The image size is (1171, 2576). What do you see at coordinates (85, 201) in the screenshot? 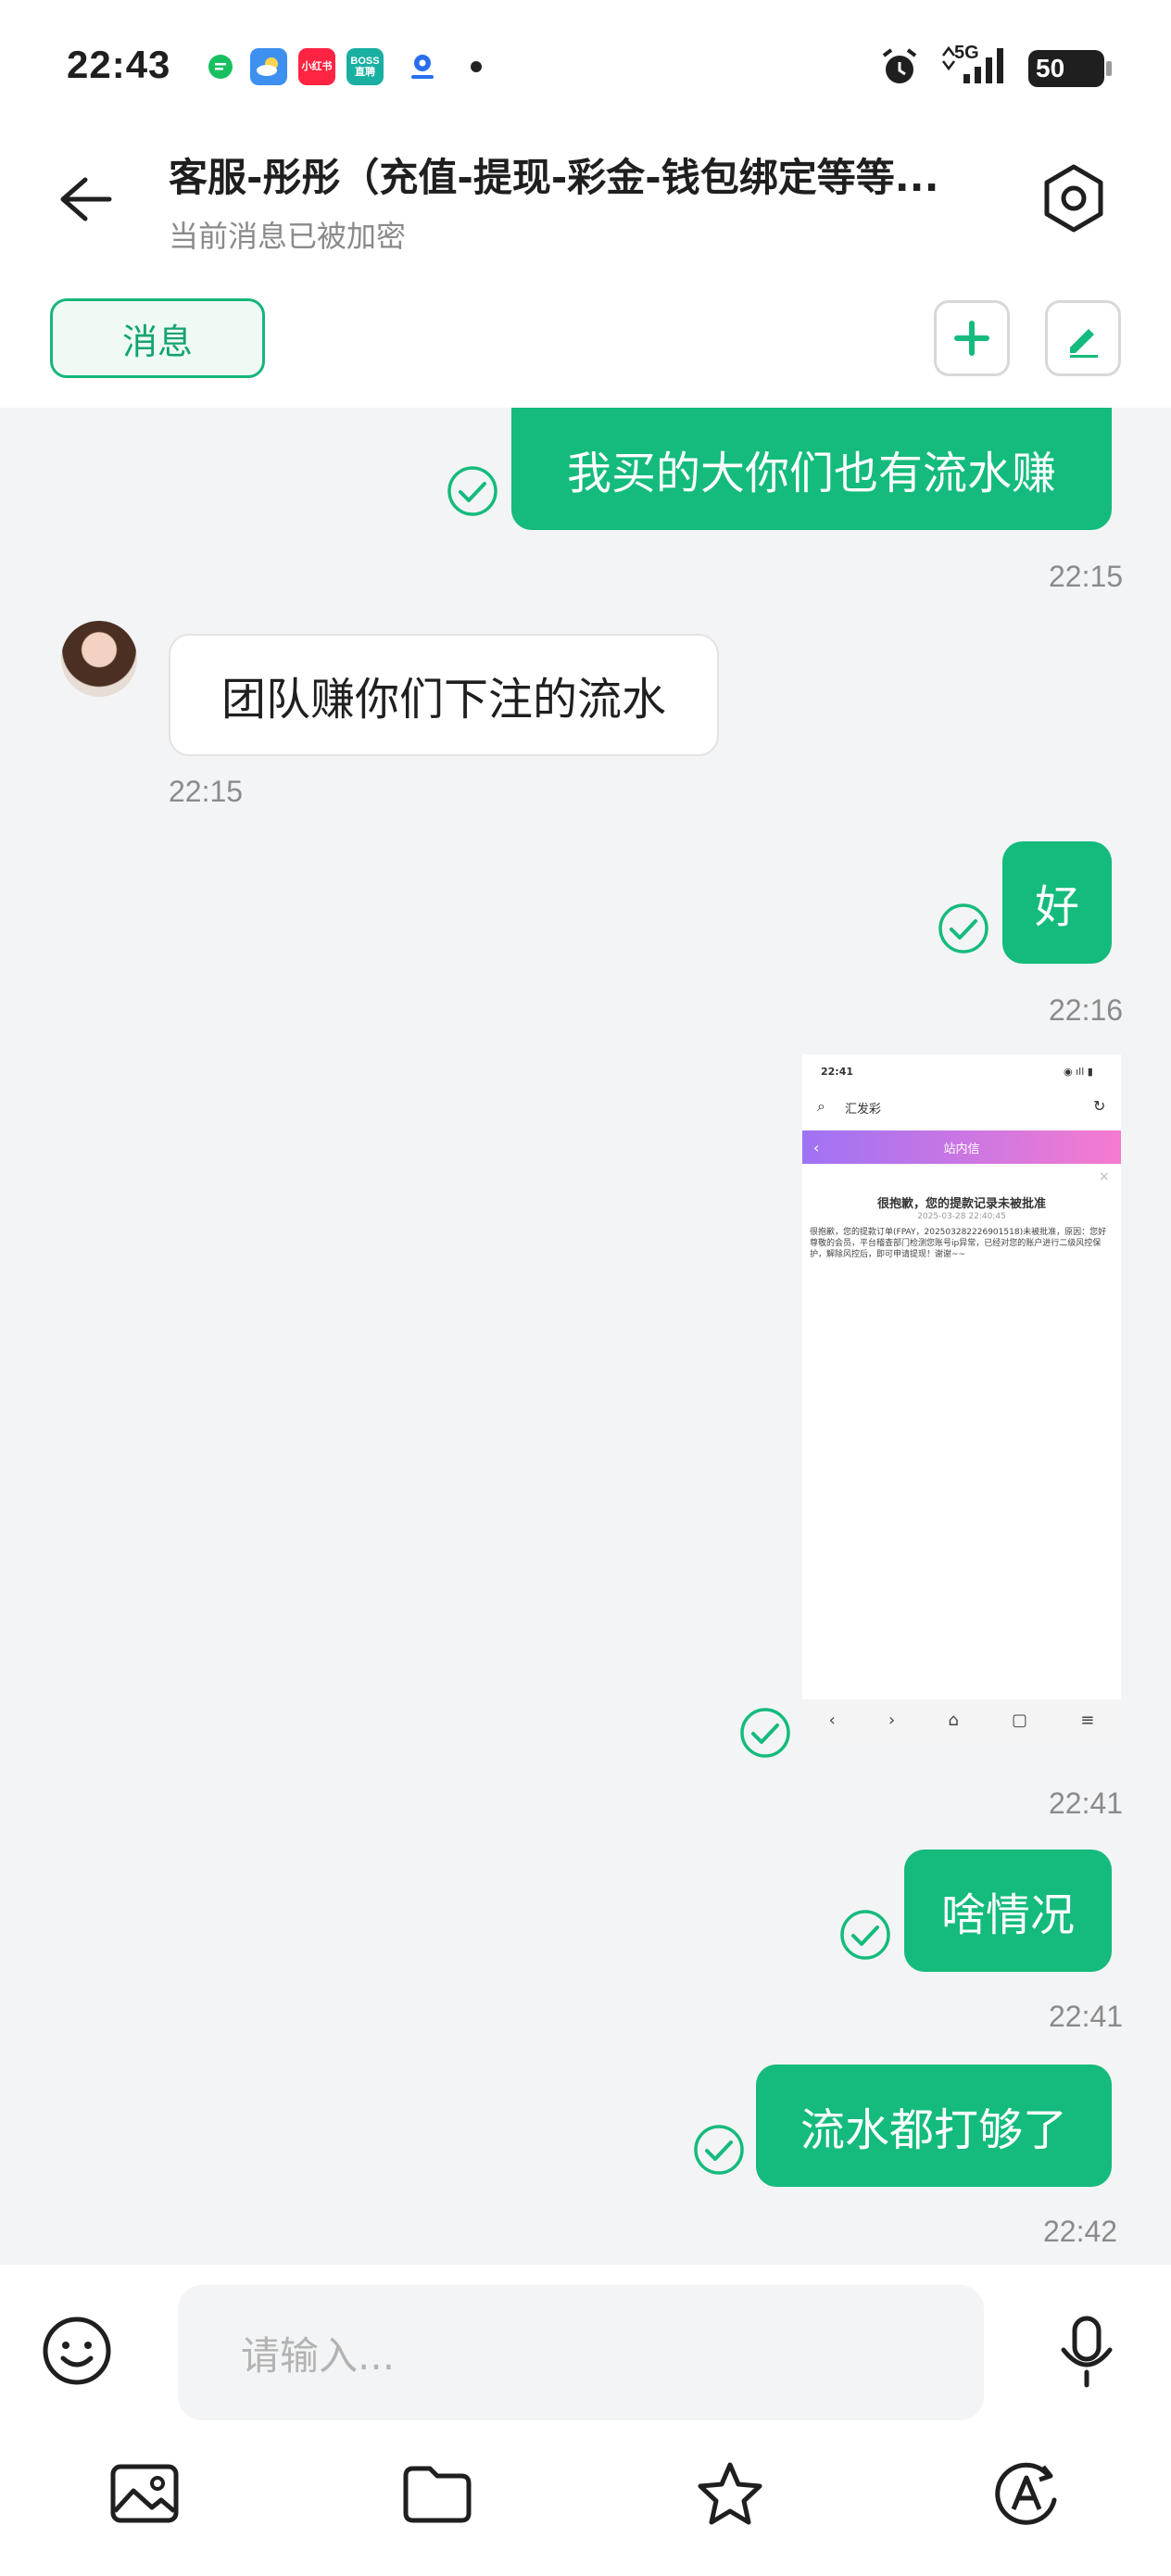
I see `back-arrow-icon` at bounding box center [85, 201].